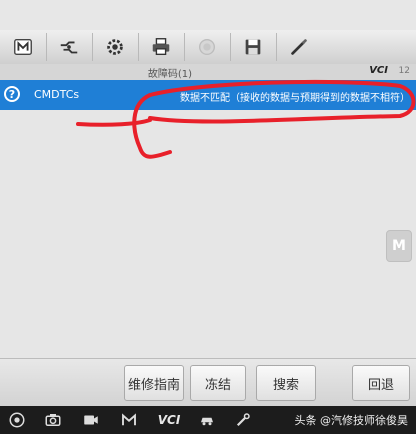 This screenshot has width=416, height=434. What do you see at coordinates (399, 246) in the screenshot?
I see `floating-menu-button: M` at bounding box center [399, 246].